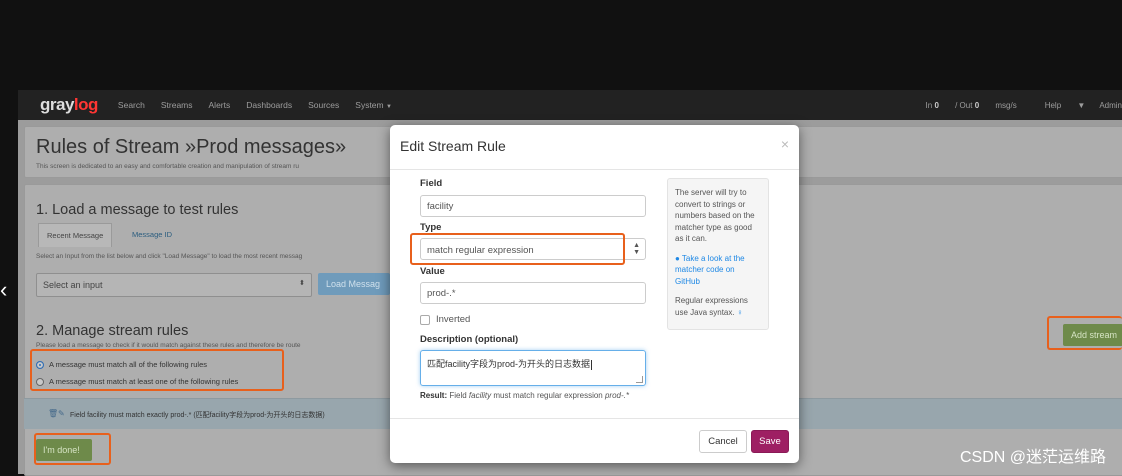 This screenshot has width=1122, height=476. I want to click on close-icon: ×, so click(785, 144).